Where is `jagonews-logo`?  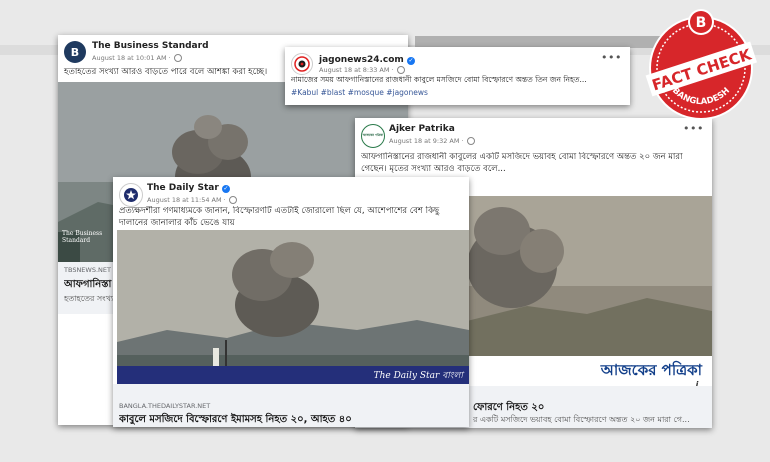 jagonews-logo is located at coordinates (302, 64).